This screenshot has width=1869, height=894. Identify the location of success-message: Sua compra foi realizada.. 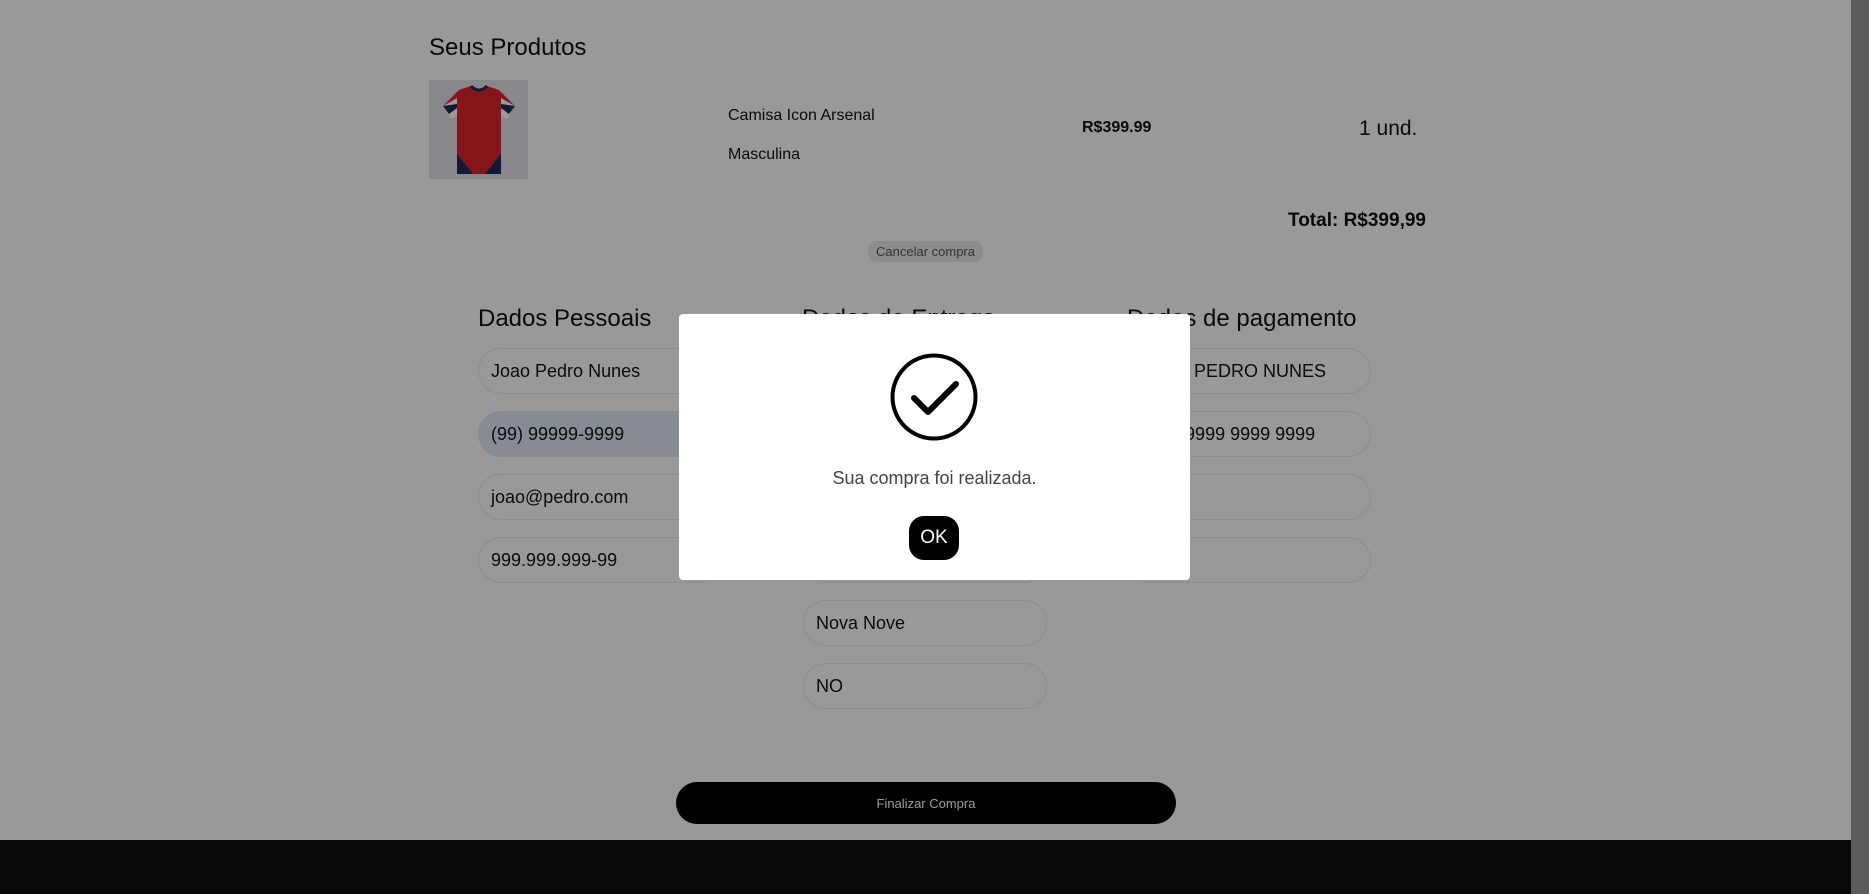
(934, 478).